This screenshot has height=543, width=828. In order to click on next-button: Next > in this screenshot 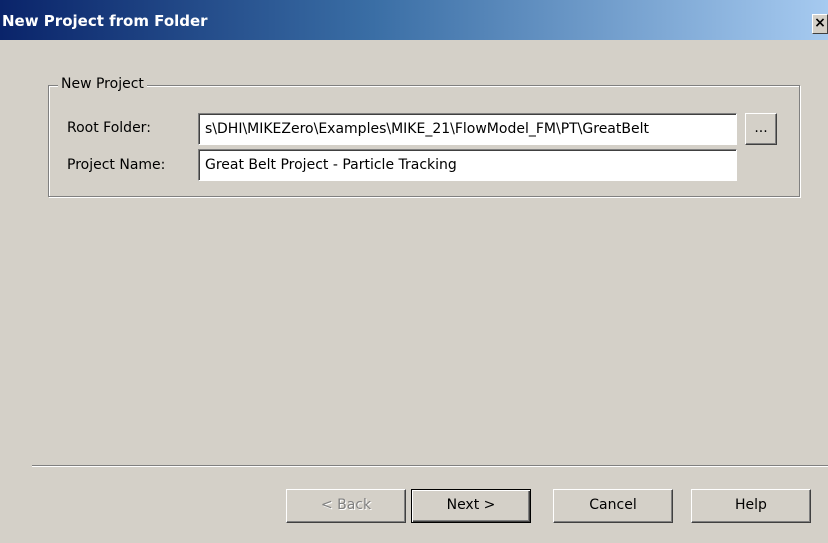, I will do `click(471, 506)`.